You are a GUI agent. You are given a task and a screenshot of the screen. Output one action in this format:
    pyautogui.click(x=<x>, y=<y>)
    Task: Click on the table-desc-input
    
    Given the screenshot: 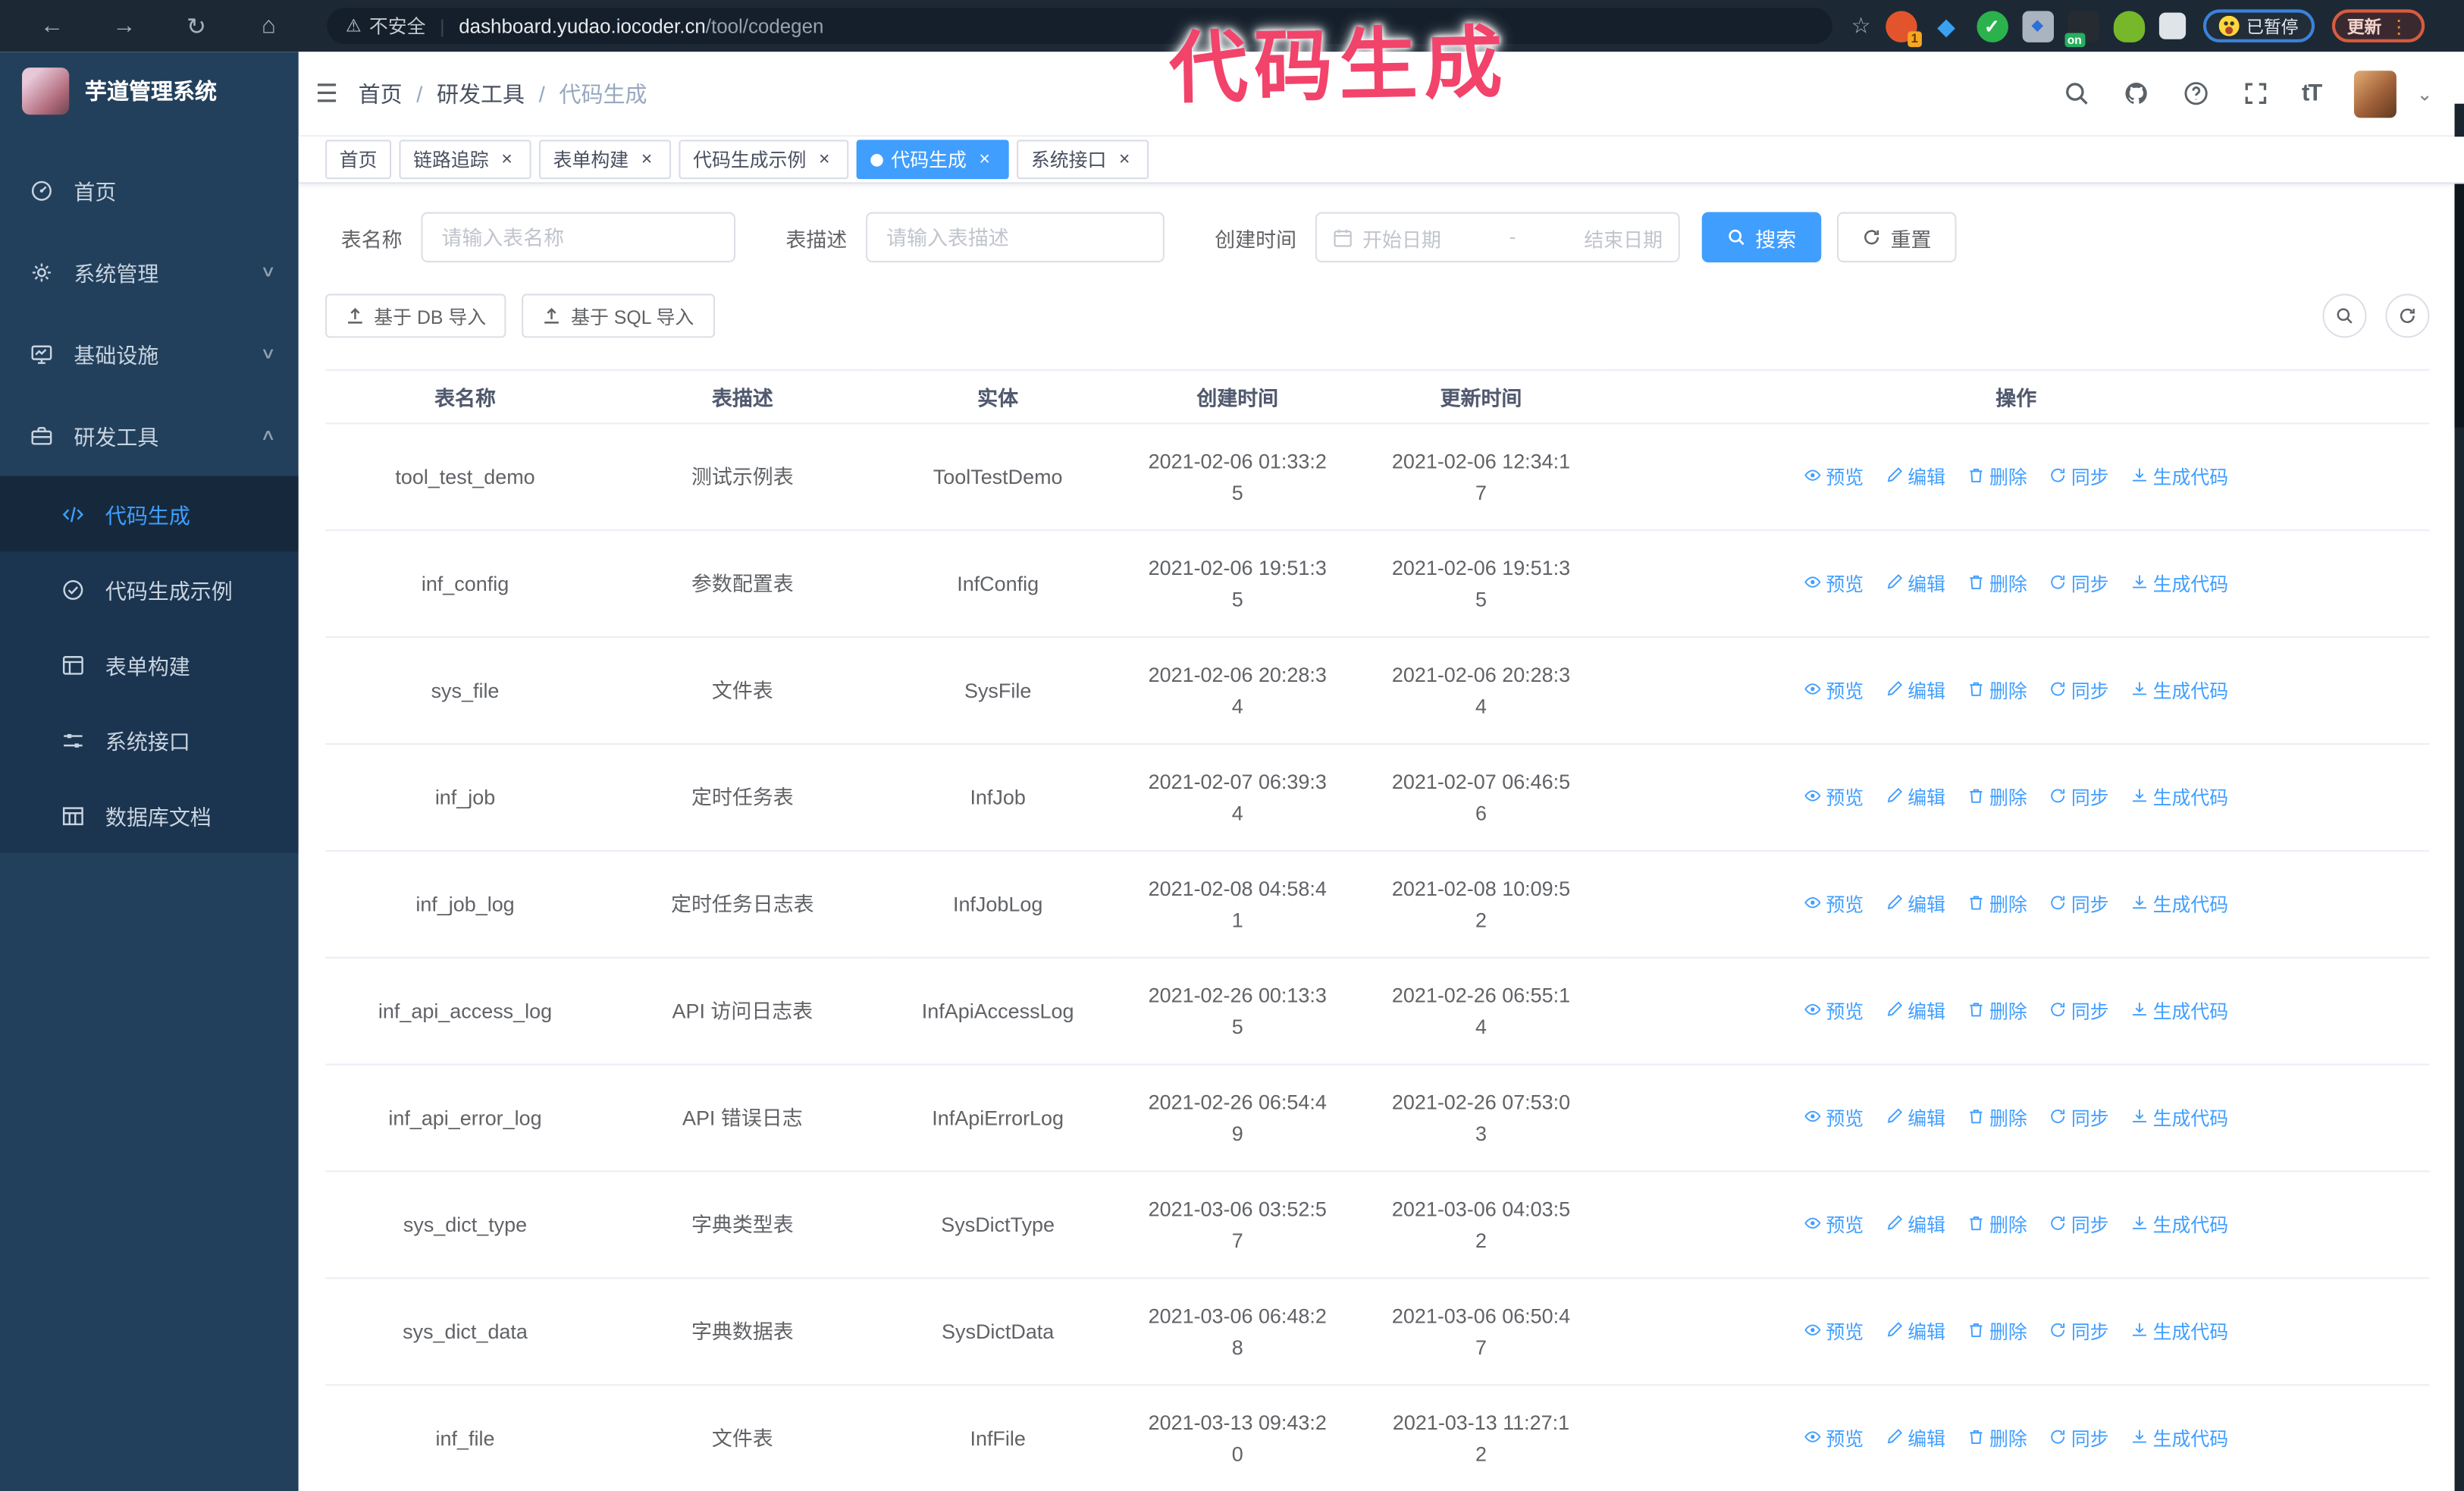 What is the action you would take?
    pyautogui.click(x=1016, y=237)
    